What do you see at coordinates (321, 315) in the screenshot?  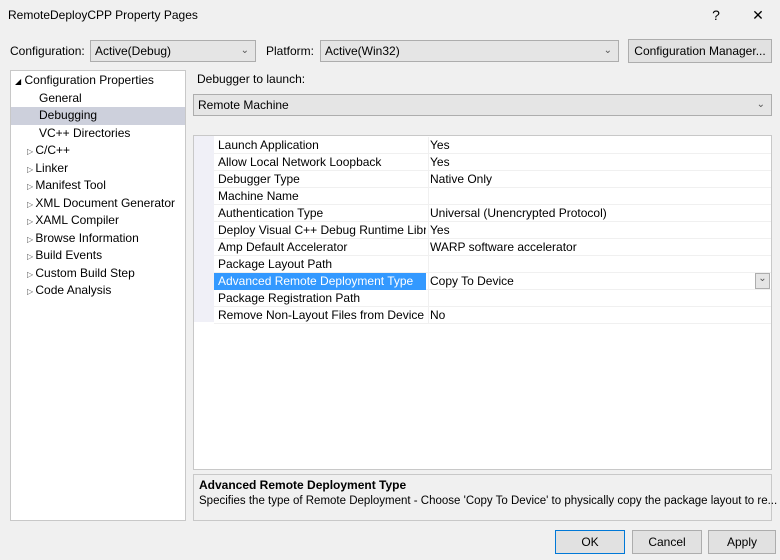 I see `property-name: Remove Non-Layout Files from Device` at bounding box center [321, 315].